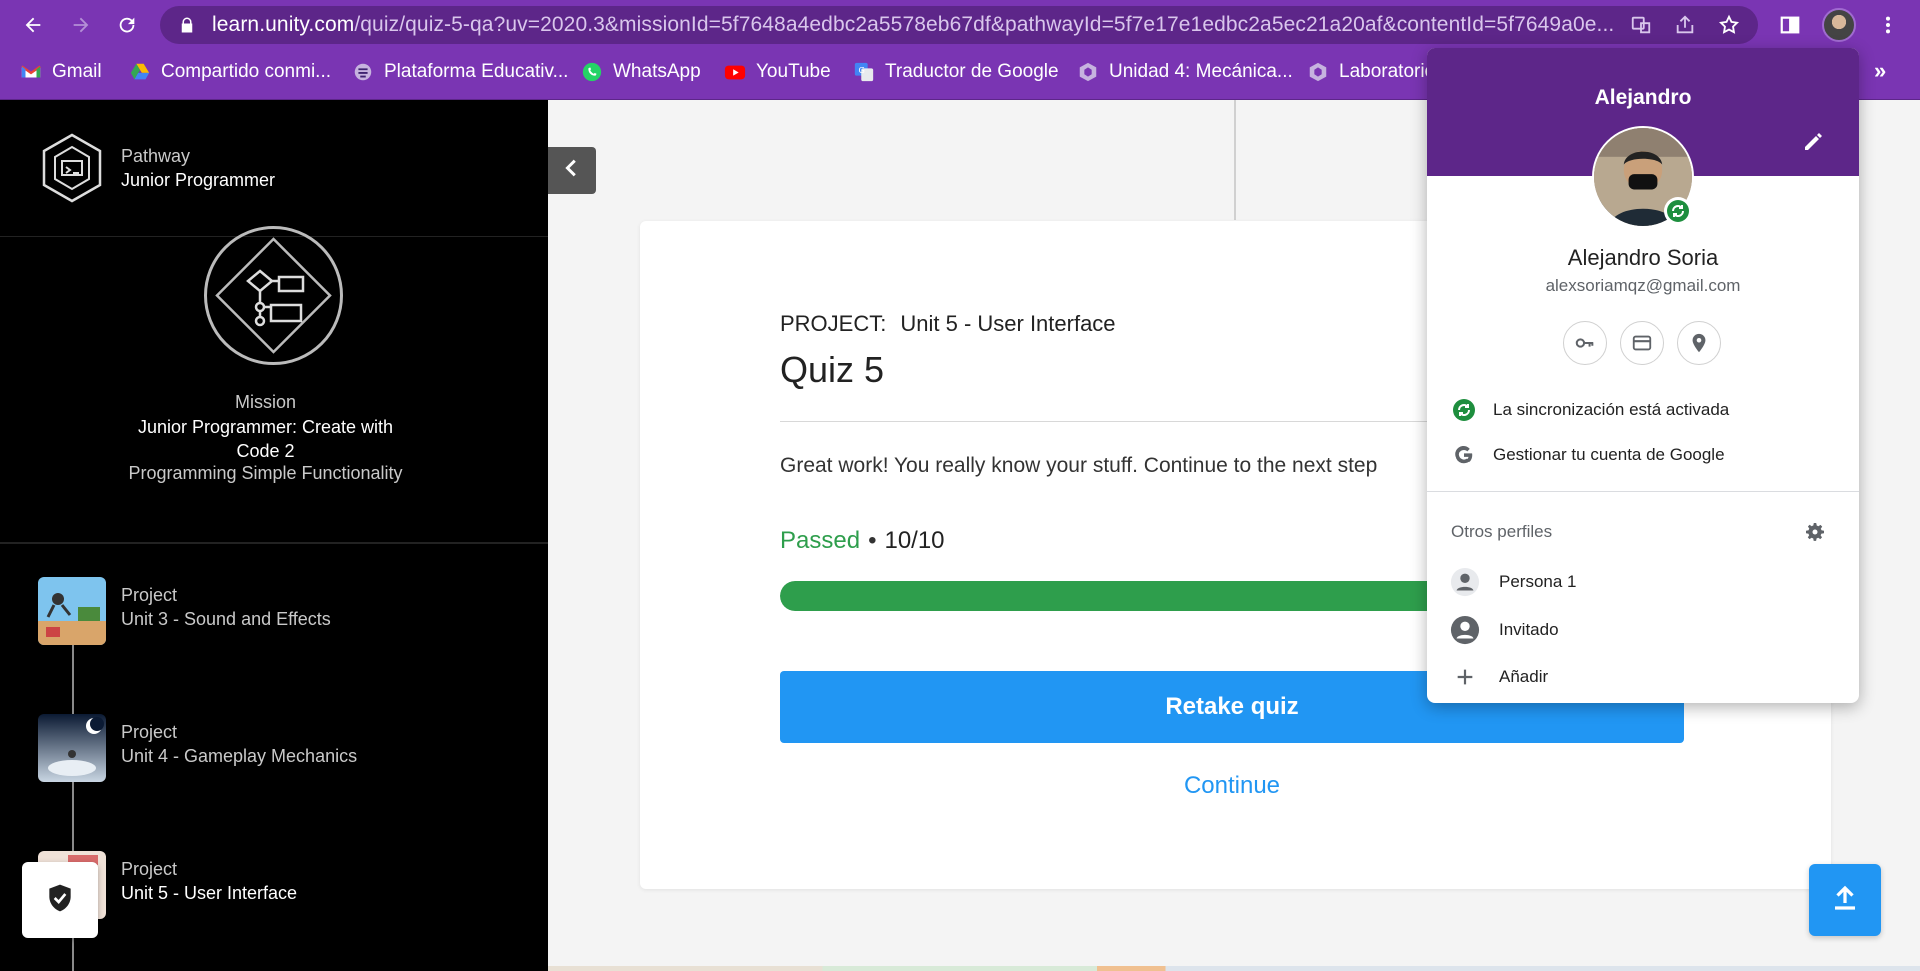  Describe the element at coordinates (1642, 343) in the screenshot. I see `payment-card-icon` at that location.